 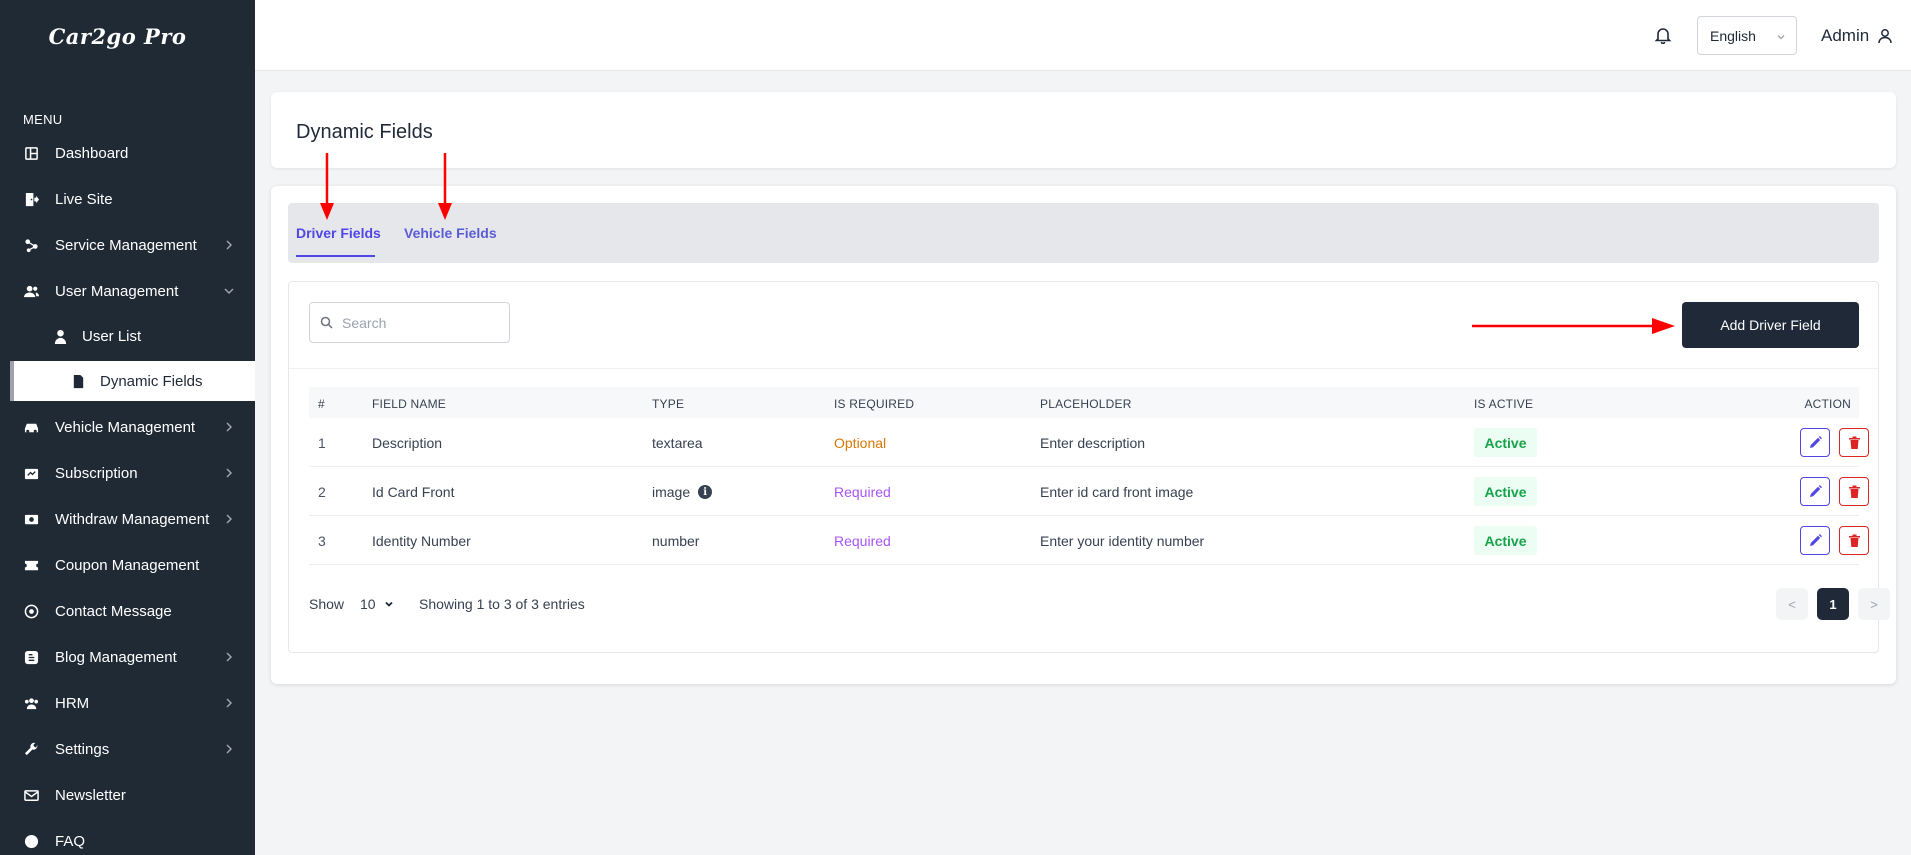 What do you see at coordinates (1093, 443) in the screenshot?
I see `cell-placeholder: Enter description` at bounding box center [1093, 443].